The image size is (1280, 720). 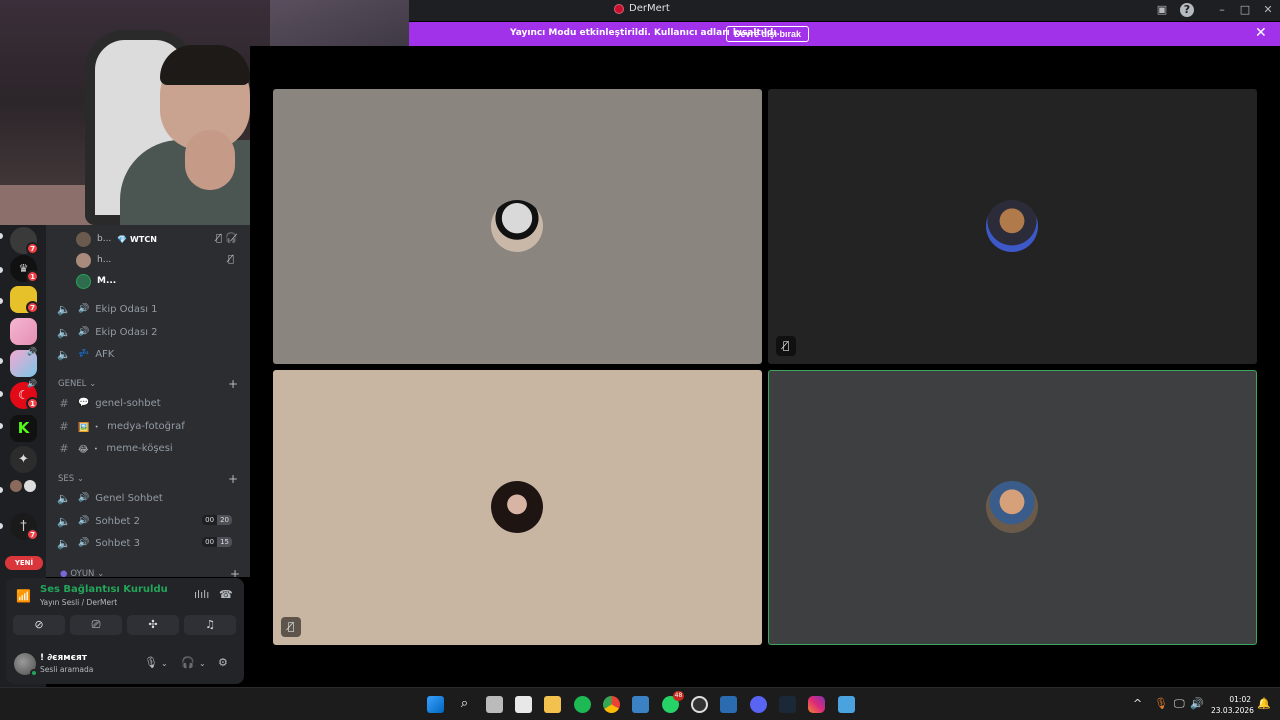 I want to click on voice-channel: 🔈 🔊 Ekip Odası 1, so click(x=149, y=309).